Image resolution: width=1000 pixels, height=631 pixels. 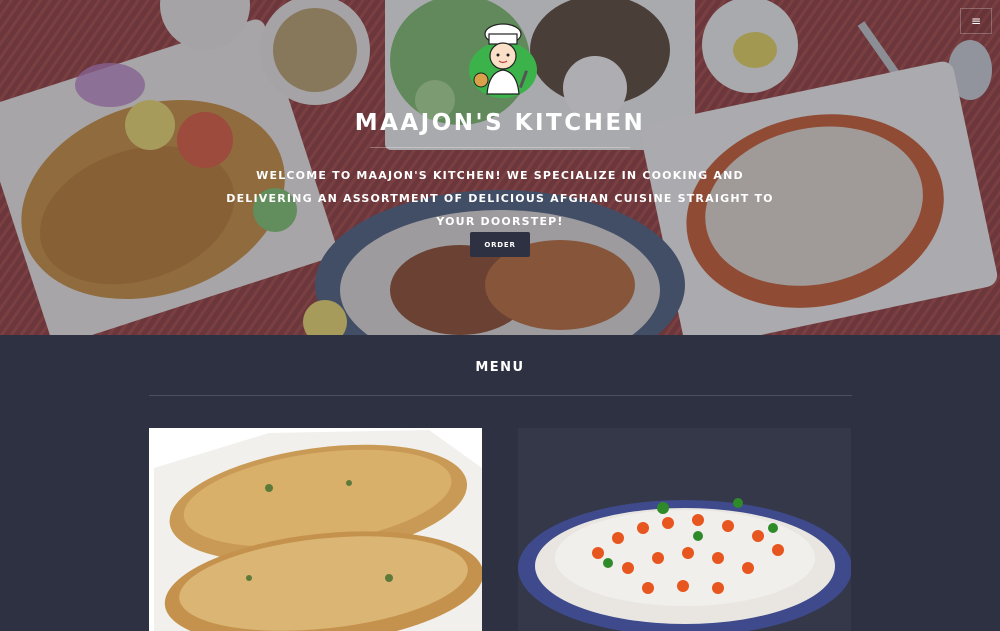 I want to click on menu-heading: MENU, so click(x=500, y=367).